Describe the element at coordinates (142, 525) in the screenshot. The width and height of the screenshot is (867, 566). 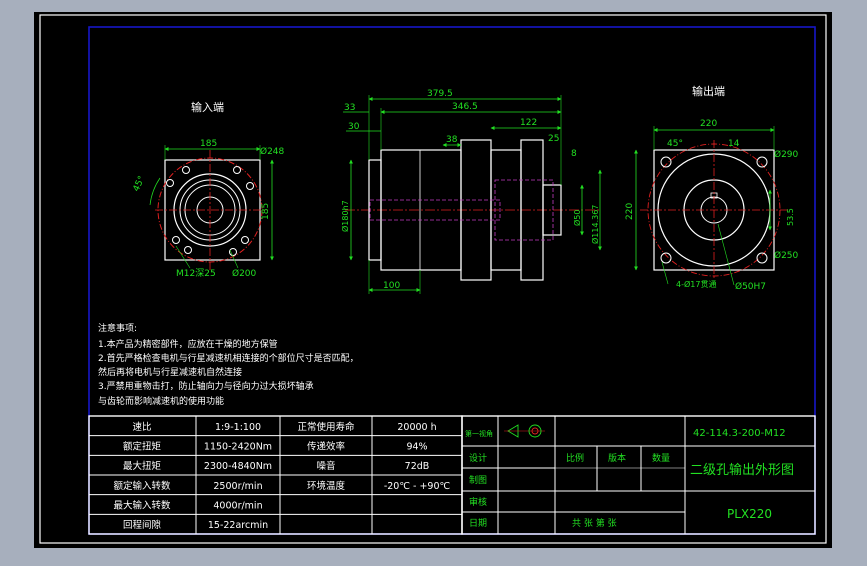
I see `spec-cell-k1: 回程间隙` at that location.